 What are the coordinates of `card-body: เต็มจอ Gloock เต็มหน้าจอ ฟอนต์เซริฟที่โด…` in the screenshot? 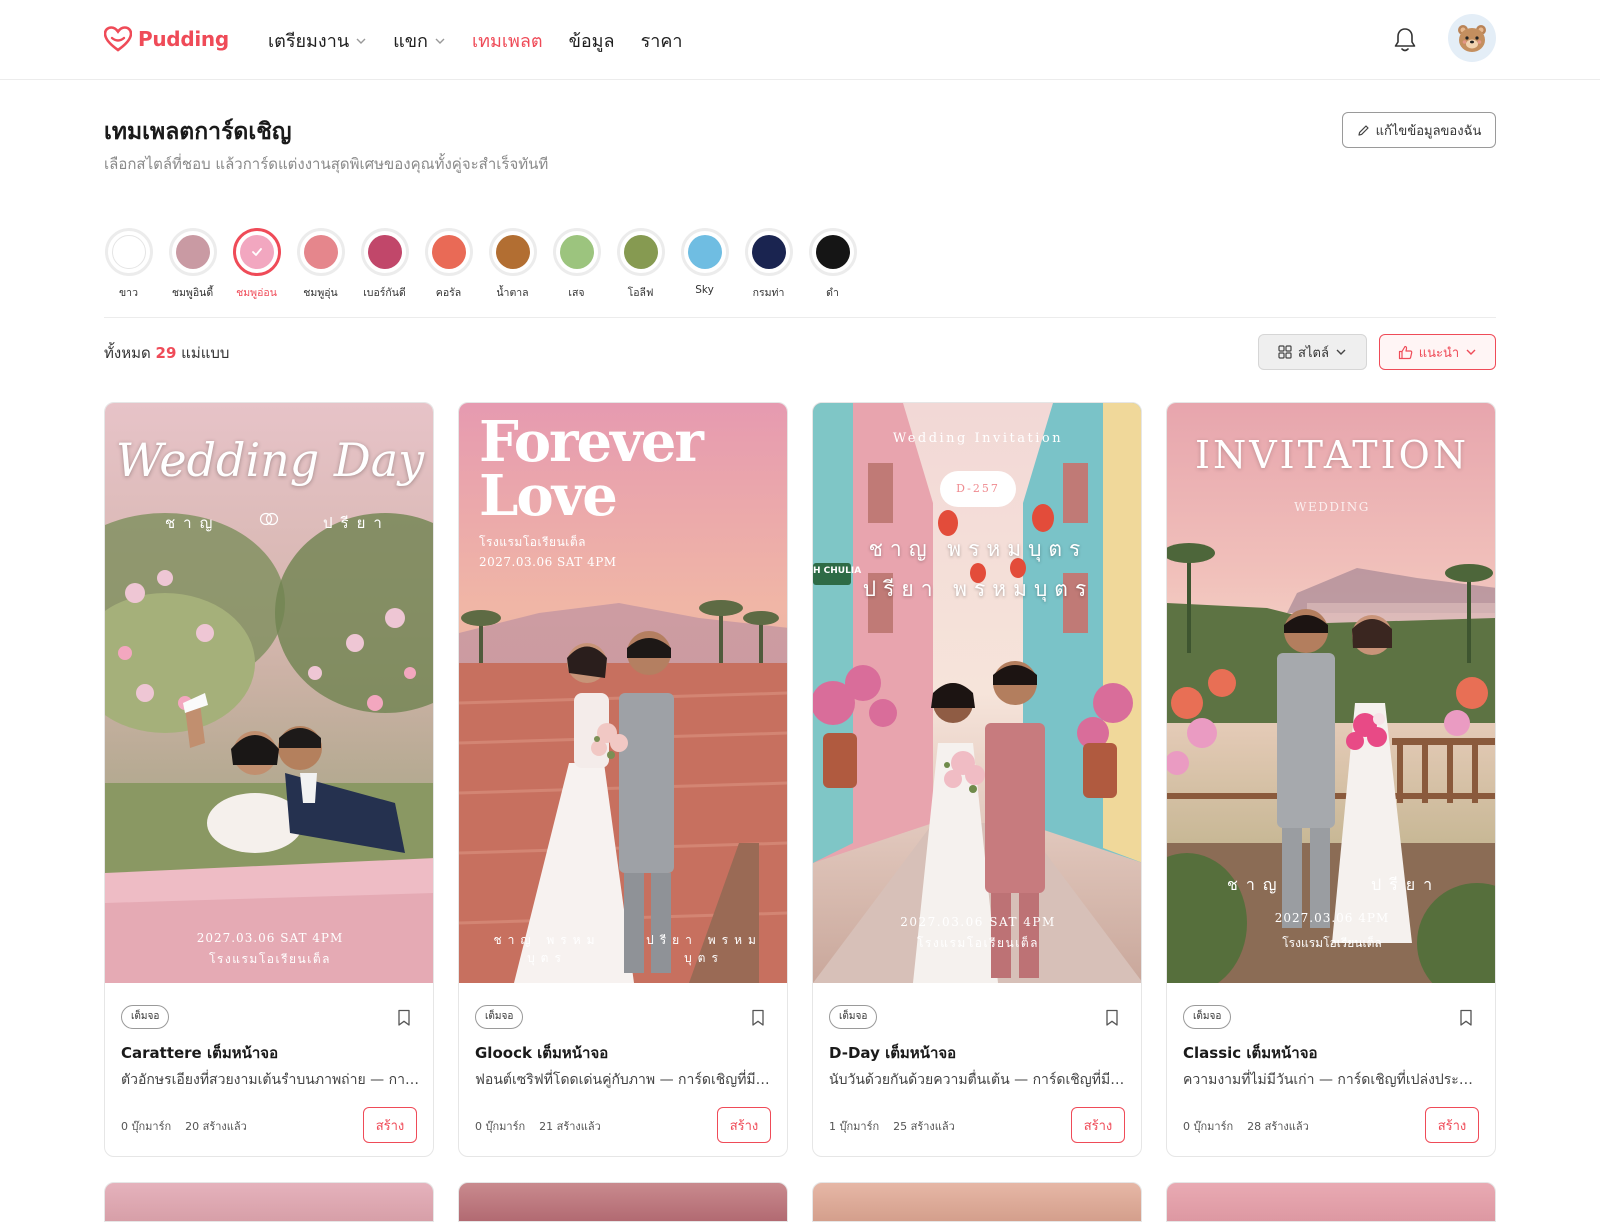 It's located at (623, 1069).